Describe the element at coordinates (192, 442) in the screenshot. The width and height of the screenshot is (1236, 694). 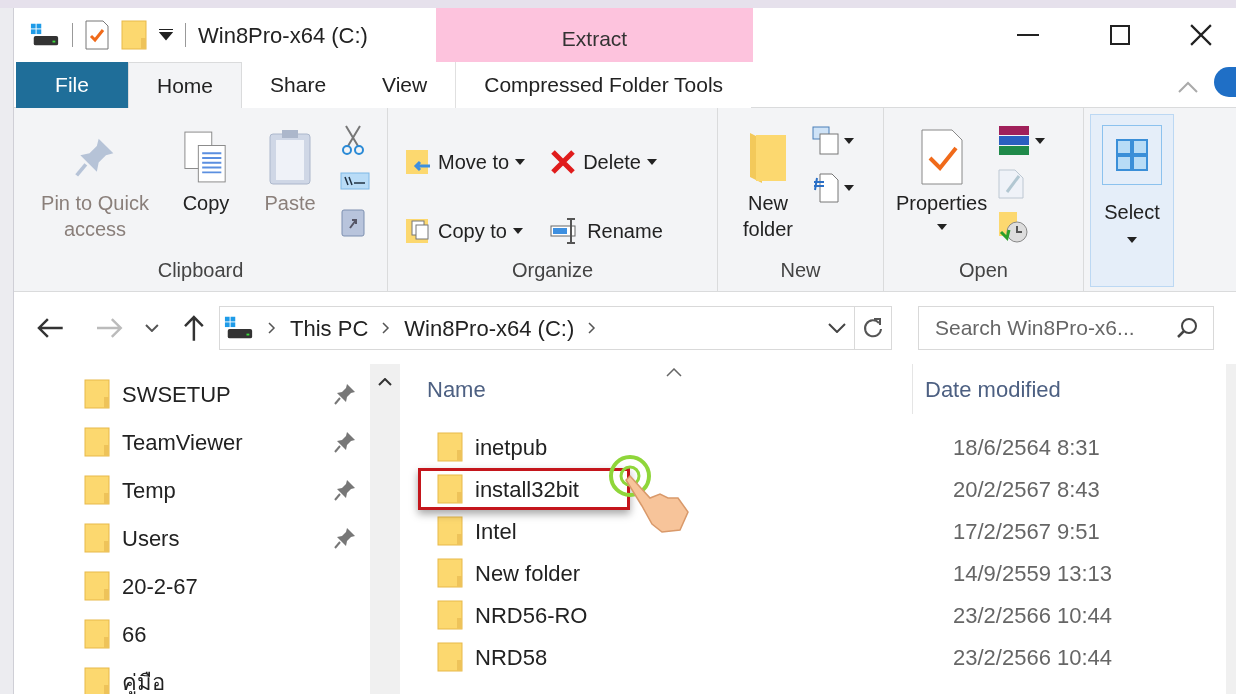
I see `nav-item: TeamViewer` at that location.